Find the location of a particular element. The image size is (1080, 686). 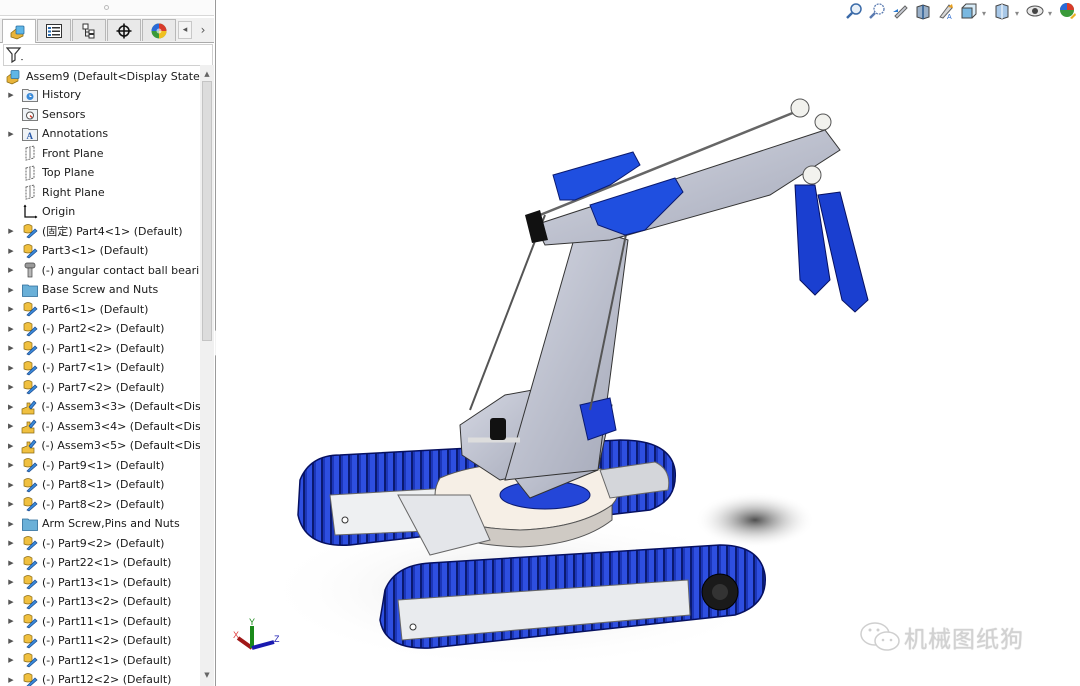

tree-item-label: Base Screw and Nuts is located at coordinates (100, 289).